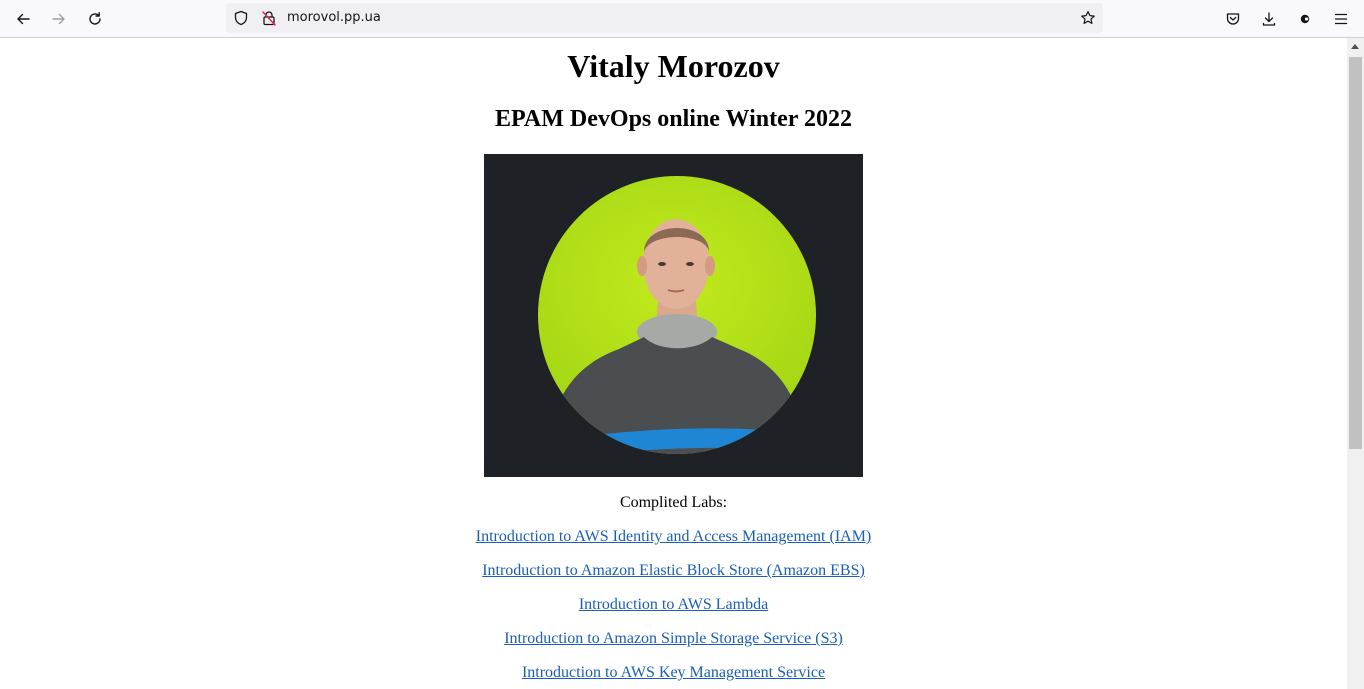 The image size is (1364, 689). I want to click on profile-photo, so click(673, 315).